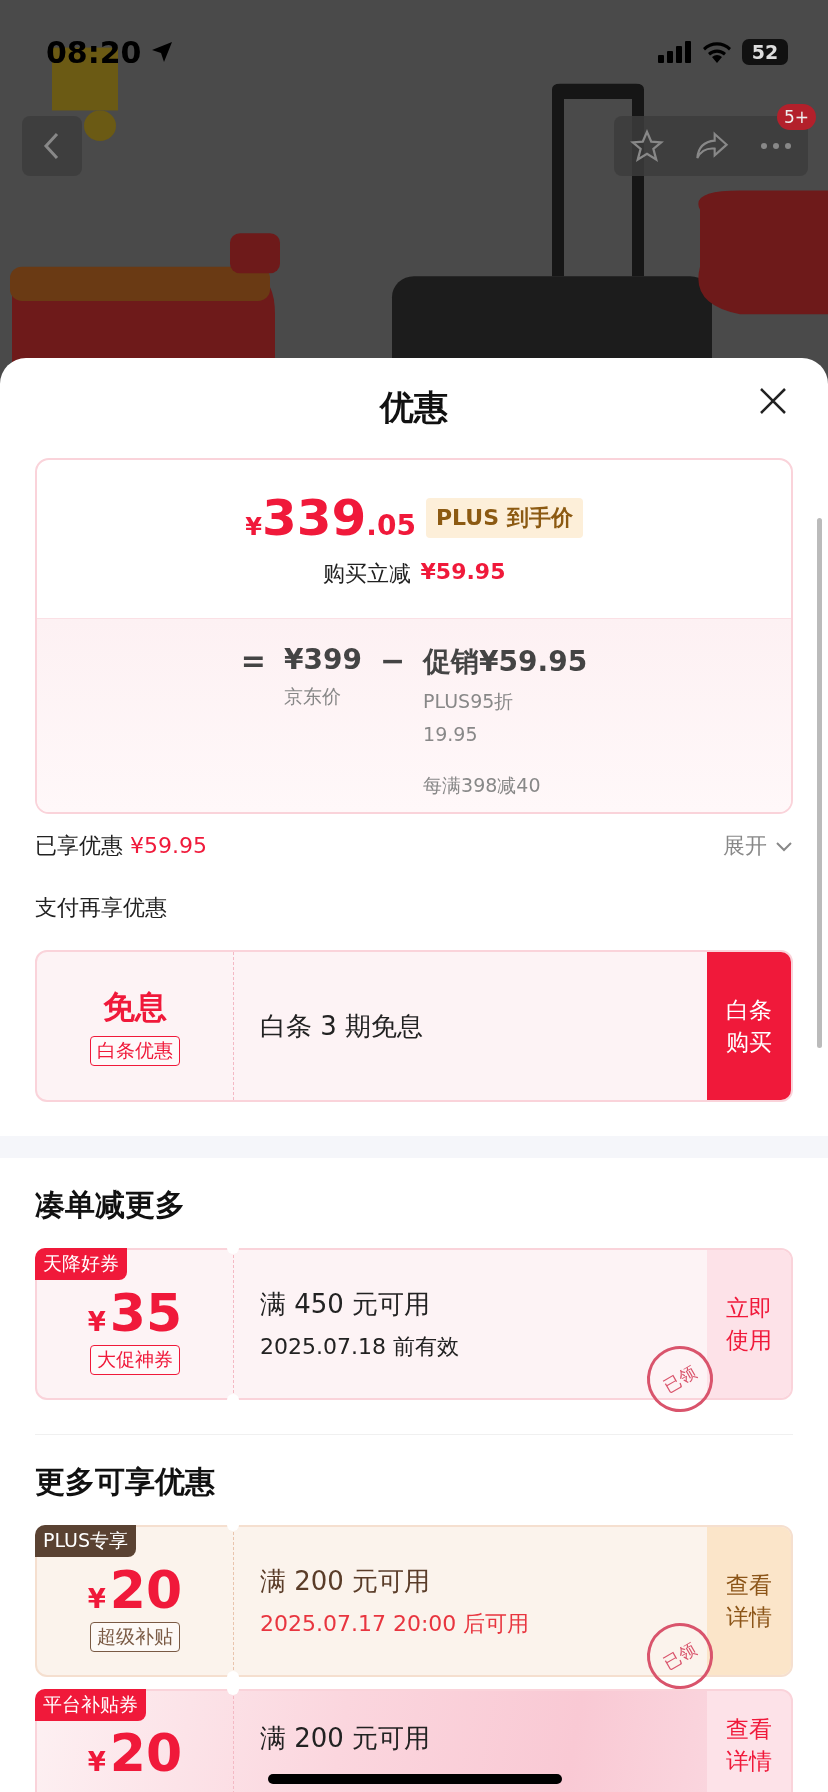 The image size is (828, 1792). What do you see at coordinates (313, 696) in the screenshot?
I see `base-price-label: 京东价` at bounding box center [313, 696].